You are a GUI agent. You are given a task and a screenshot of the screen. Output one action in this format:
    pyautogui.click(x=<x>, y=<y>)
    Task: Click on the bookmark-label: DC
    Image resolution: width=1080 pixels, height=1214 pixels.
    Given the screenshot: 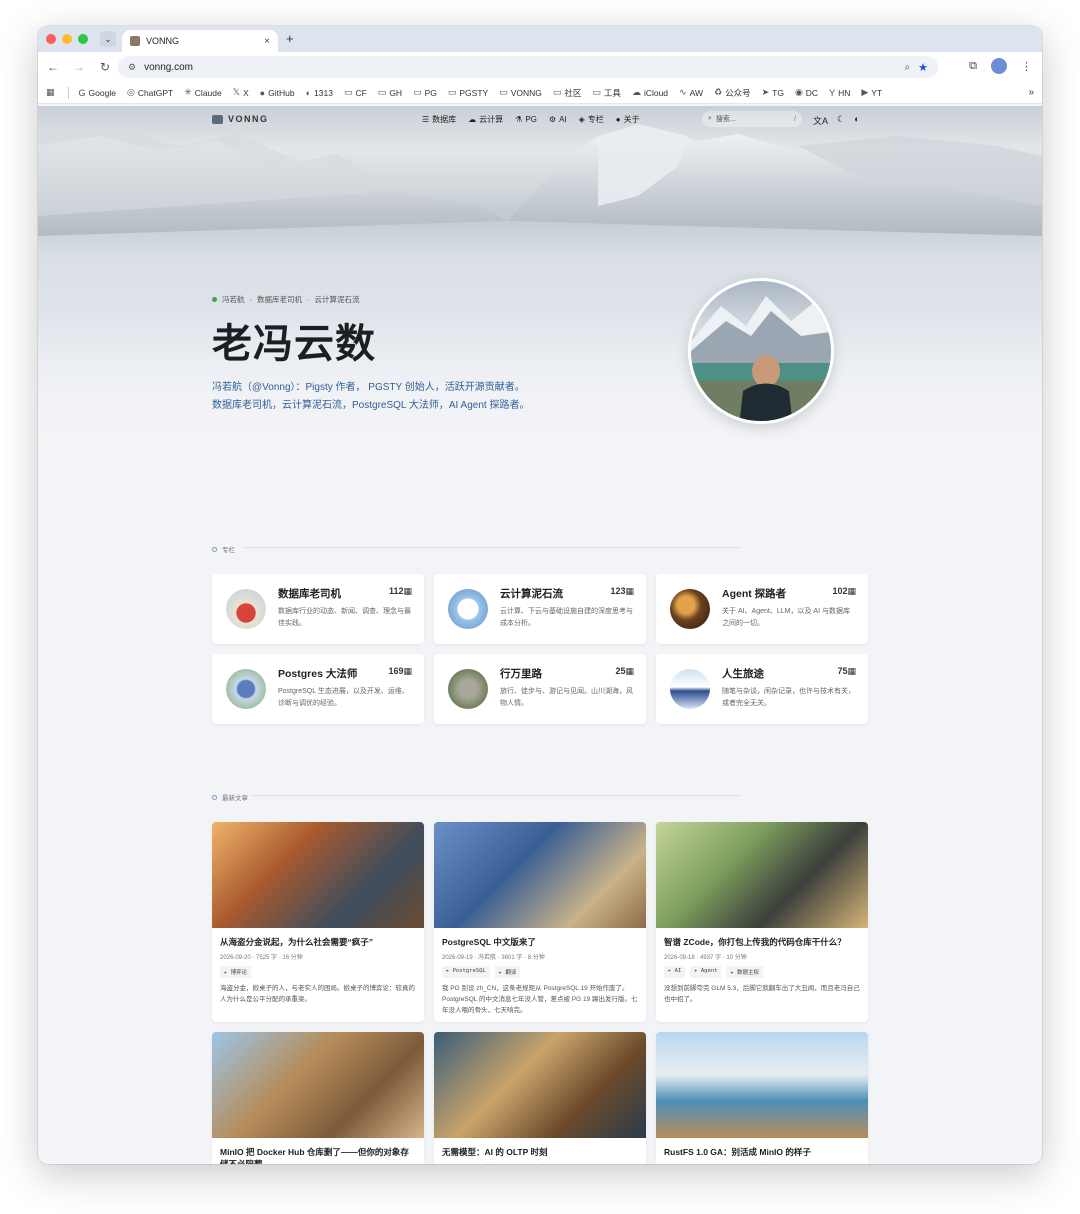 What is the action you would take?
    pyautogui.click(x=812, y=92)
    